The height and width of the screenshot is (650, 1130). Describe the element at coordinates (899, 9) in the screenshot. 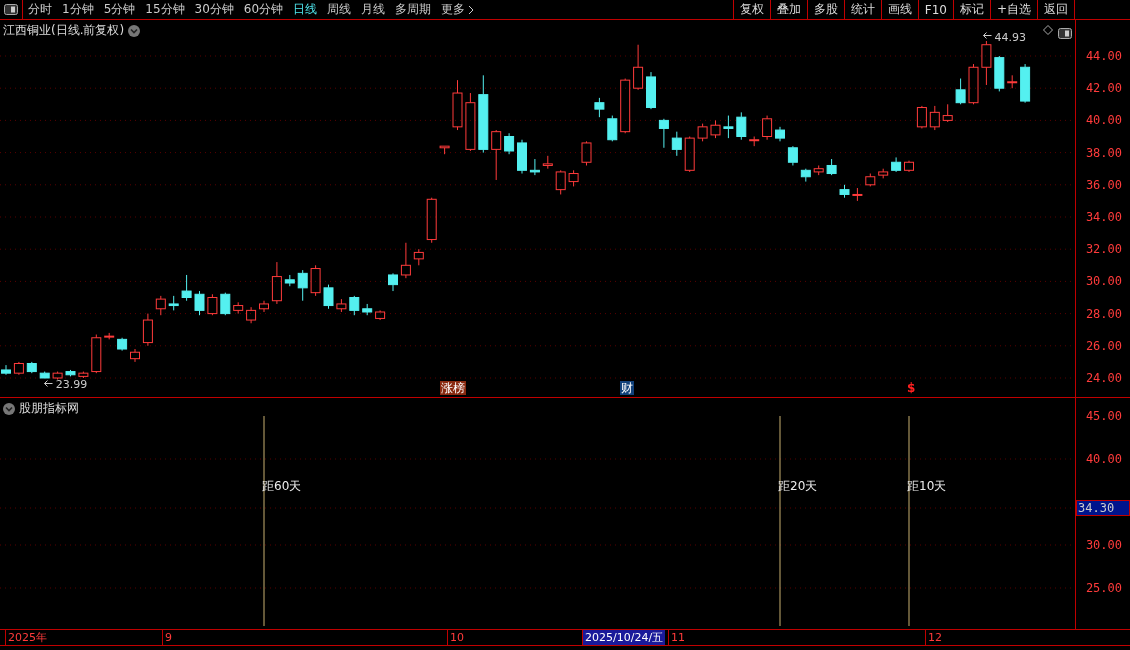

I see `toolbar-button: 画线` at that location.